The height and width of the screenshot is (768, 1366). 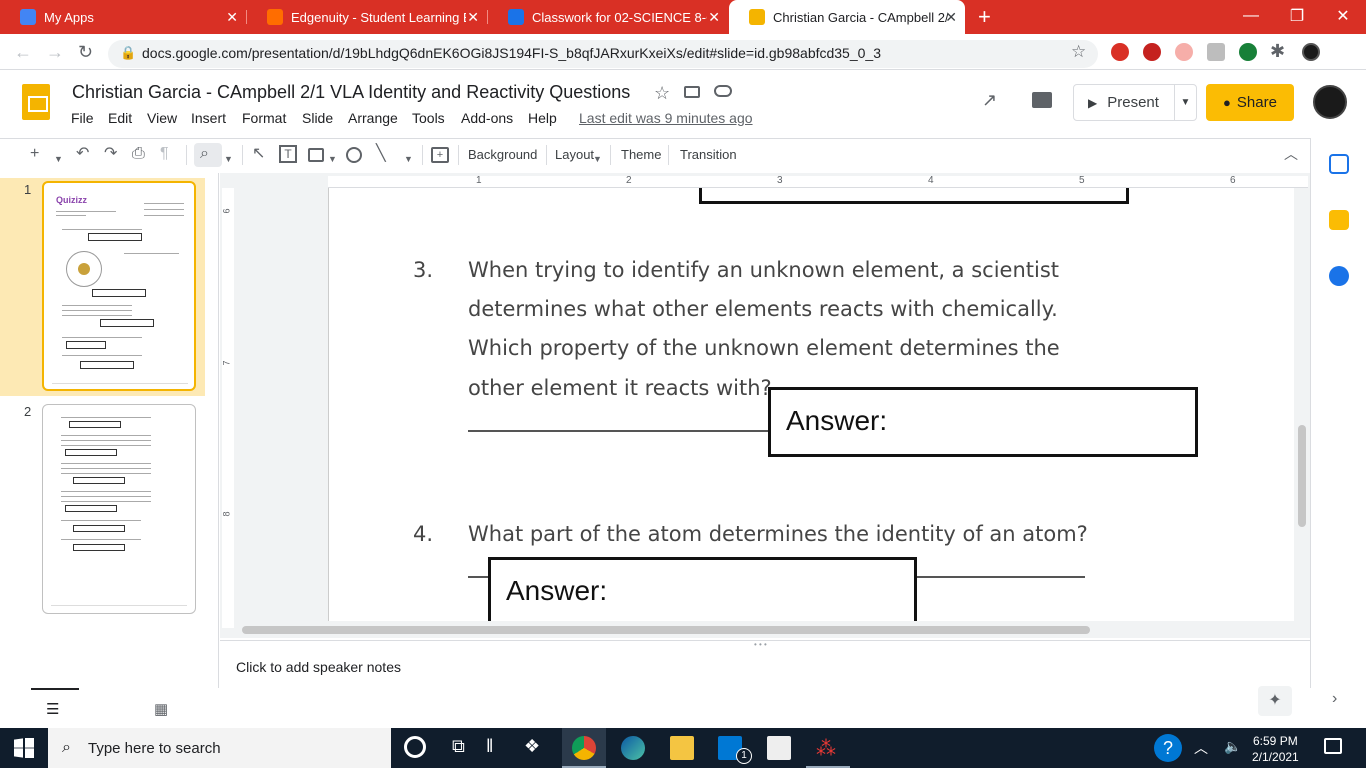 I want to click on taskbar-clock: 6:59 PM 2/1/2021, so click(x=1275, y=749).